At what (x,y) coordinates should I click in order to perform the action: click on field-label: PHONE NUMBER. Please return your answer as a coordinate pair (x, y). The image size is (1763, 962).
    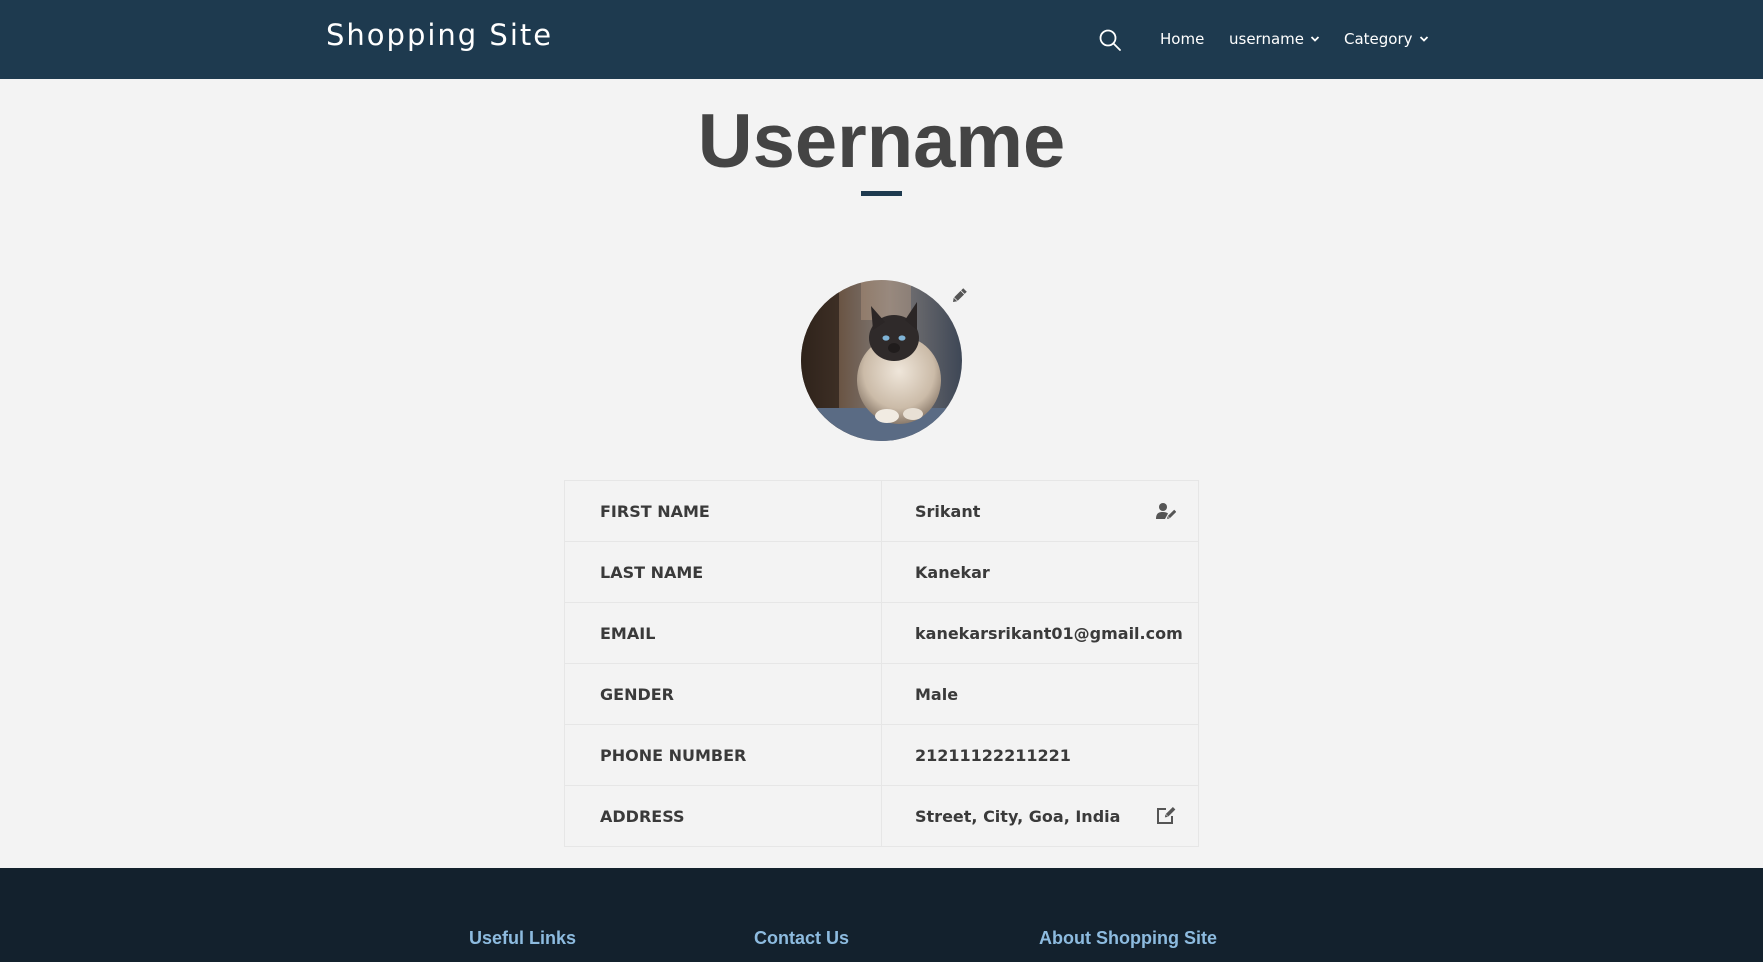
    Looking at the image, I should click on (723, 755).